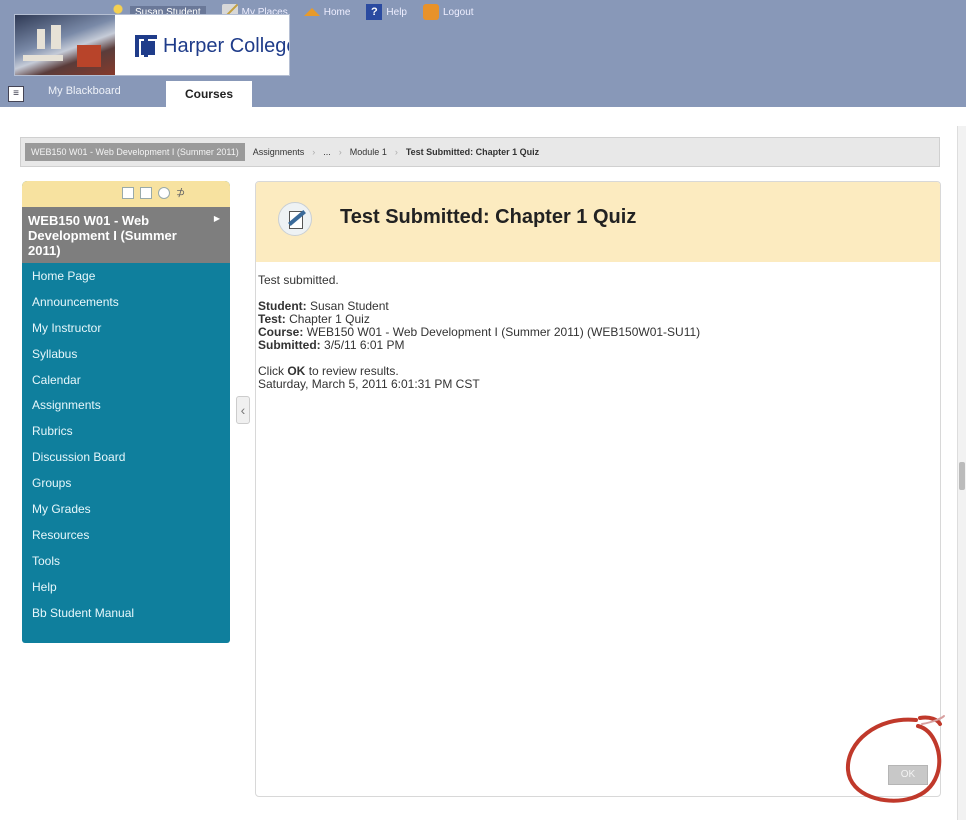 This screenshot has height=820, width=966. What do you see at coordinates (16, 94) in the screenshot?
I see `tab-menu-icon: ≡` at bounding box center [16, 94].